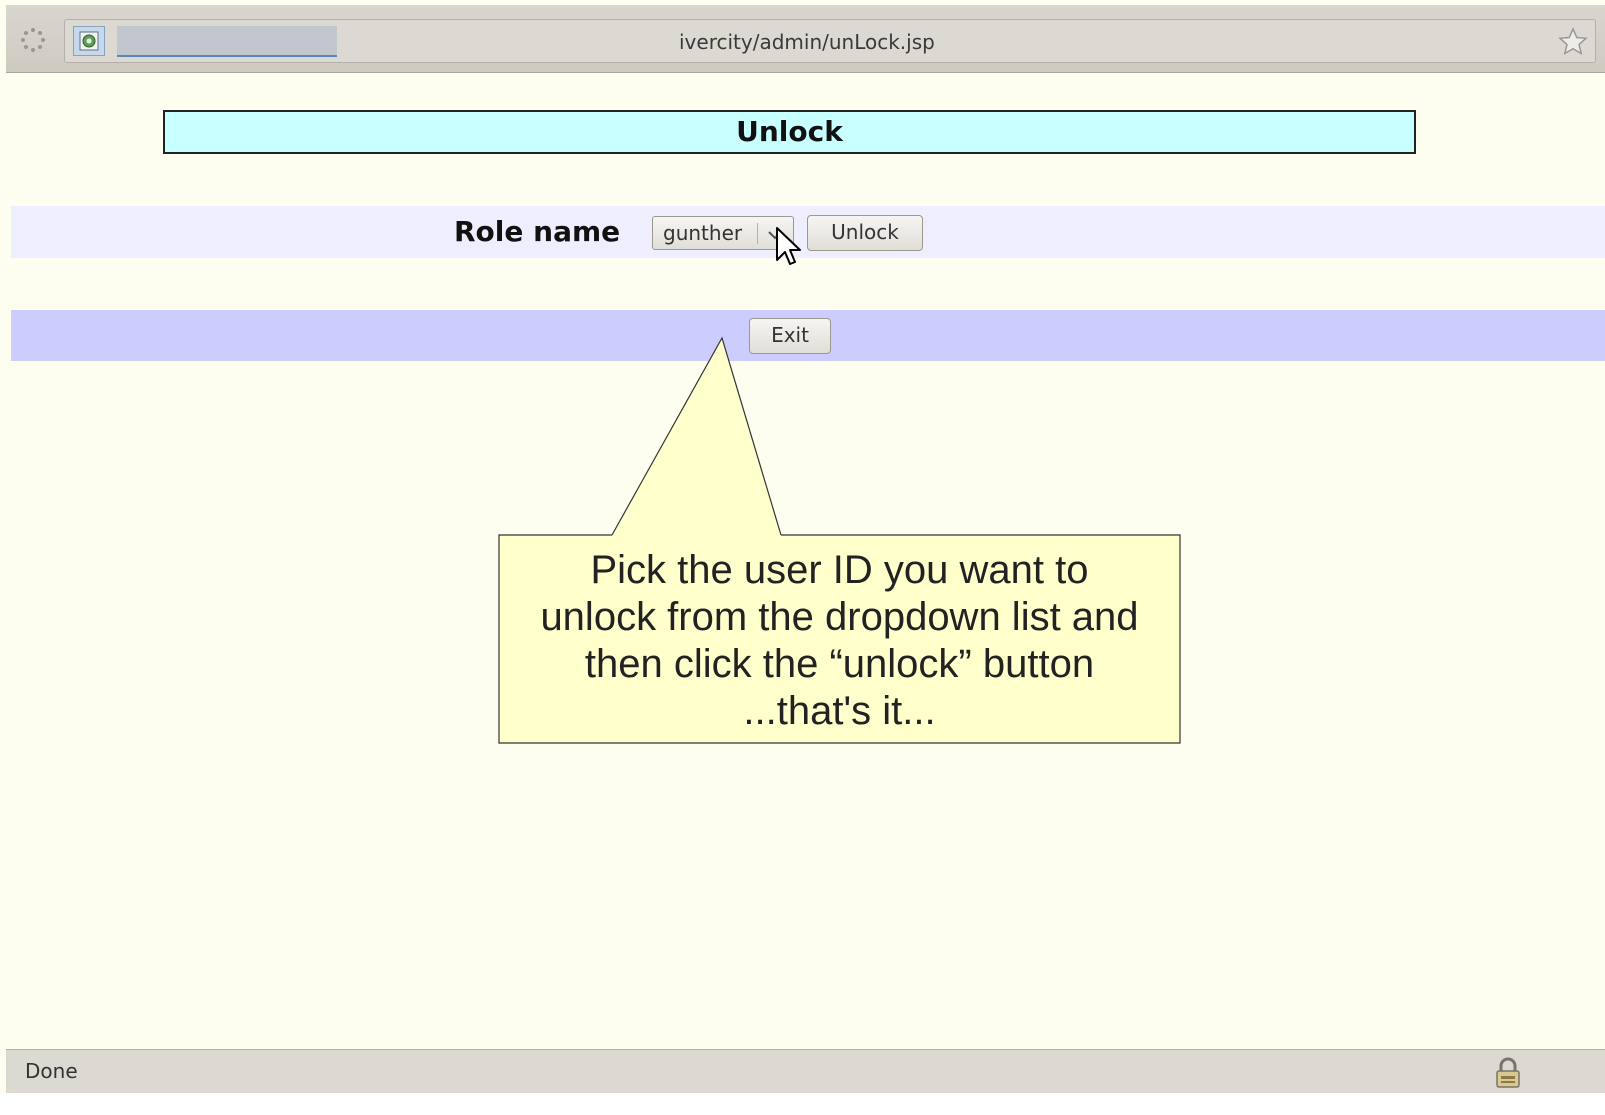  Describe the element at coordinates (33, 40) in the screenshot. I see `loading-spinner-icon` at that location.